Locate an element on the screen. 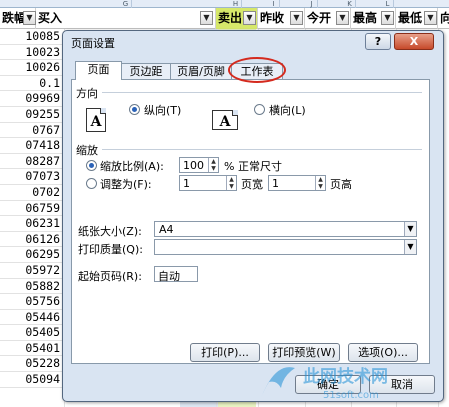 Image resolution: width=449 pixels, height=407 pixels. table-row: 06295 is located at coordinates (32, 255).